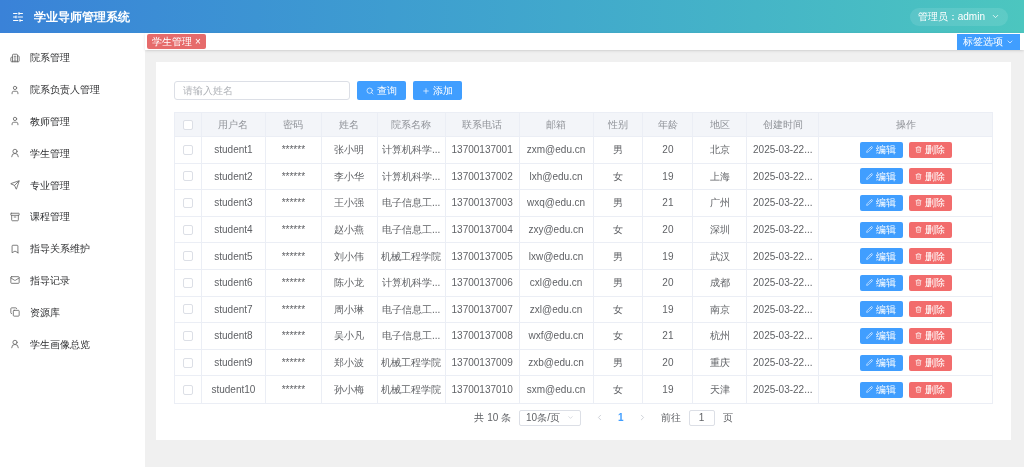 The height and width of the screenshot is (467, 1024). What do you see at coordinates (556, 230) in the screenshot?
I see `table-cell-text: zxy@edu.cn` at bounding box center [556, 230].